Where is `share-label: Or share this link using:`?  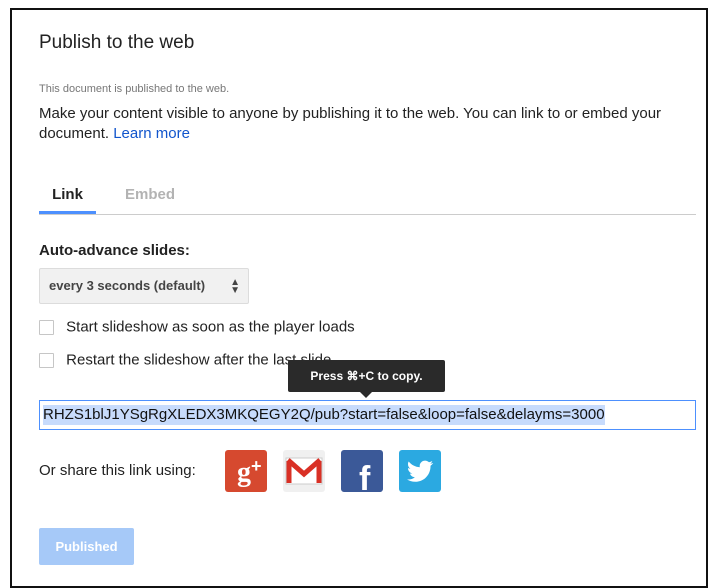
share-label: Or share this link using: is located at coordinates (117, 470).